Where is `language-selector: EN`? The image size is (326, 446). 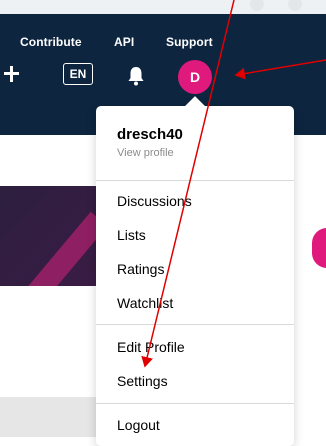 language-selector: EN is located at coordinates (78, 74).